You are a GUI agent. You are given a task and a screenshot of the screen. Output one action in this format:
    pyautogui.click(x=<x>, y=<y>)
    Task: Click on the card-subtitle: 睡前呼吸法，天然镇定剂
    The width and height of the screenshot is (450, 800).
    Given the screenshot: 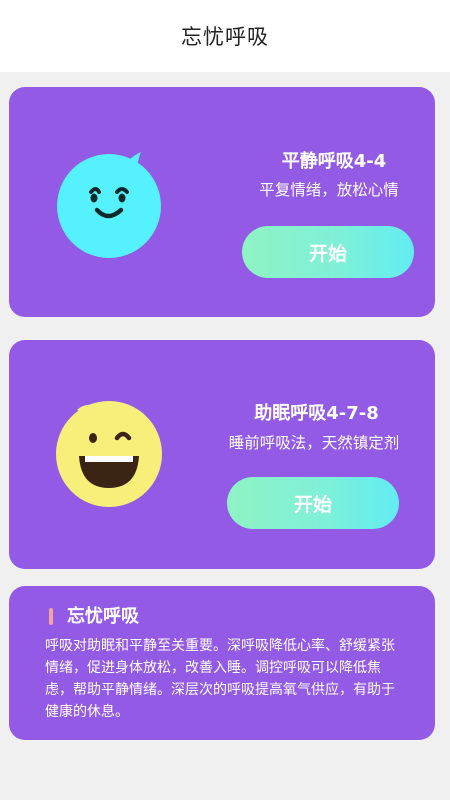 What is the action you would take?
    pyautogui.click(x=314, y=443)
    